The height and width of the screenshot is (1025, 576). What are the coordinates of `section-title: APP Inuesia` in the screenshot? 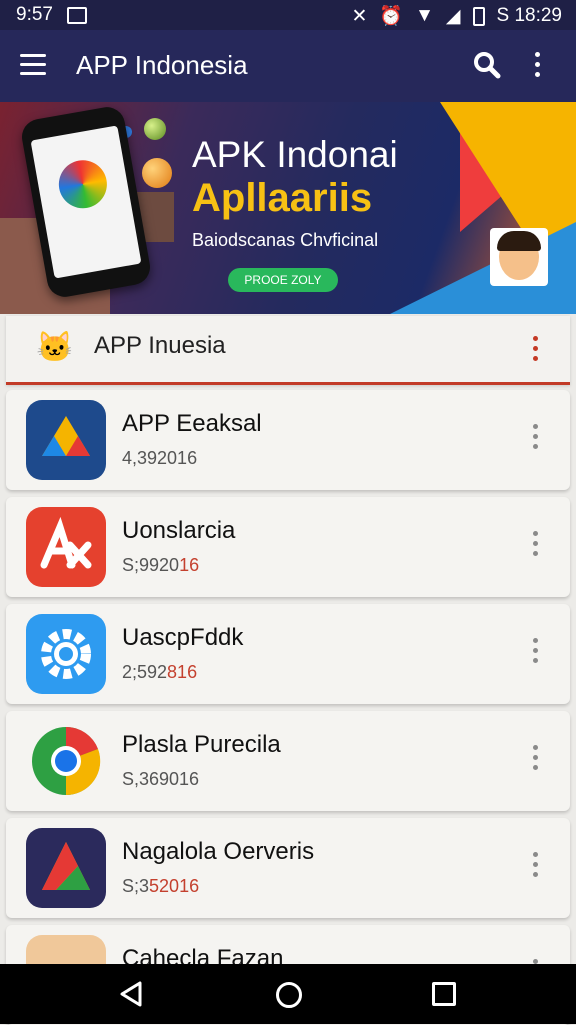 It's located at (160, 345).